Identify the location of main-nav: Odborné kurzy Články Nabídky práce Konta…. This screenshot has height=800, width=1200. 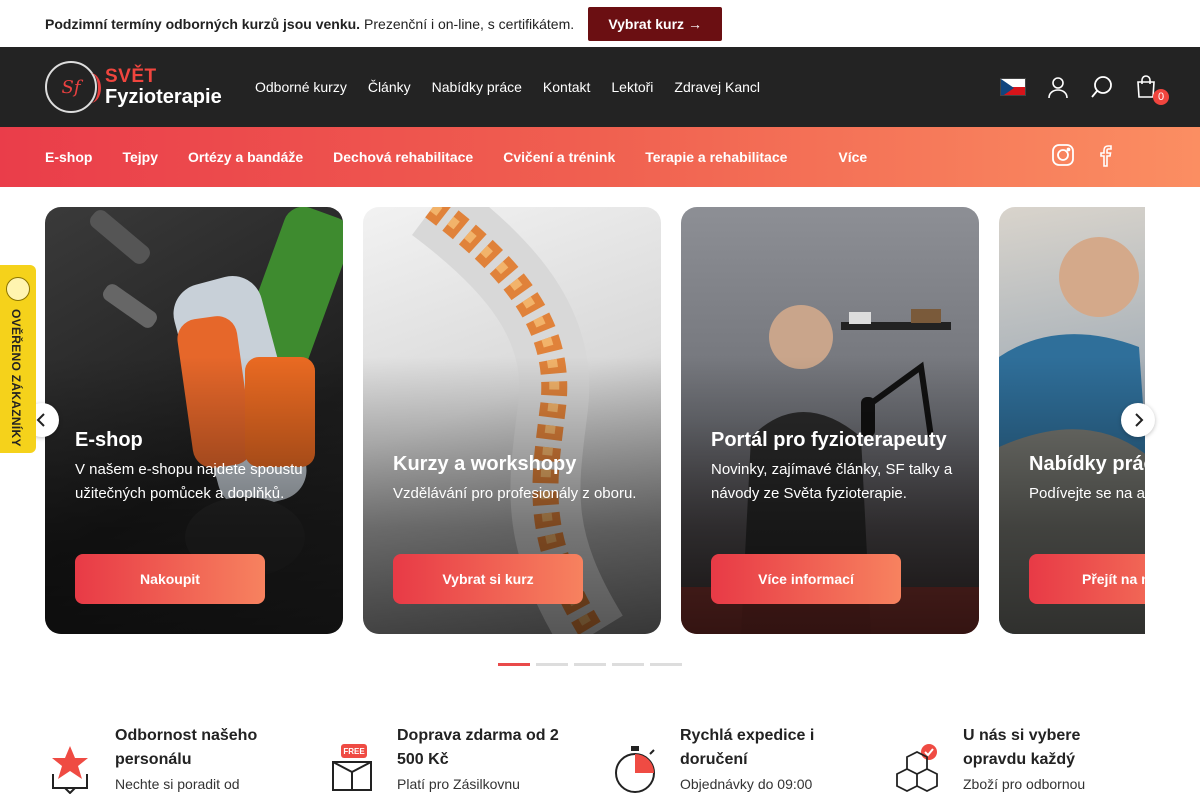
(518, 87).